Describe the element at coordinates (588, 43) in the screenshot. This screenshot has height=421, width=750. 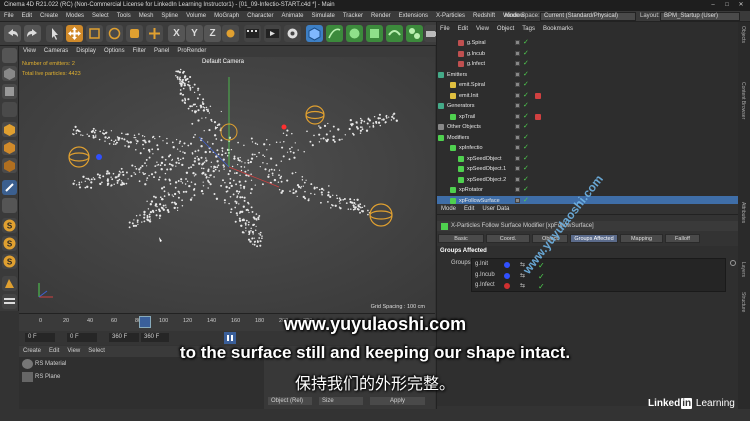
I see `object-row: g.Spiral ✓` at that location.